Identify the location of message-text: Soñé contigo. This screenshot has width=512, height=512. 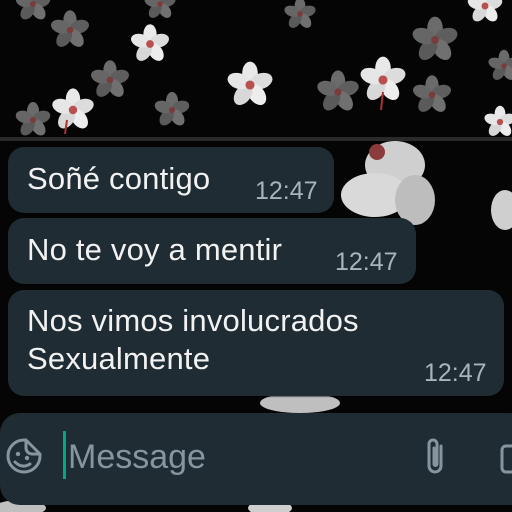
(119, 178).